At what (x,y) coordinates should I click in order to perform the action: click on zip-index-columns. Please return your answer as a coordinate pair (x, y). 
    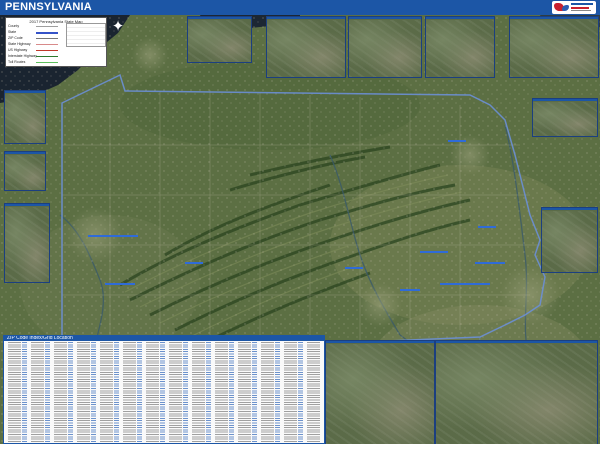
    Looking at the image, I should click on (164, 392).